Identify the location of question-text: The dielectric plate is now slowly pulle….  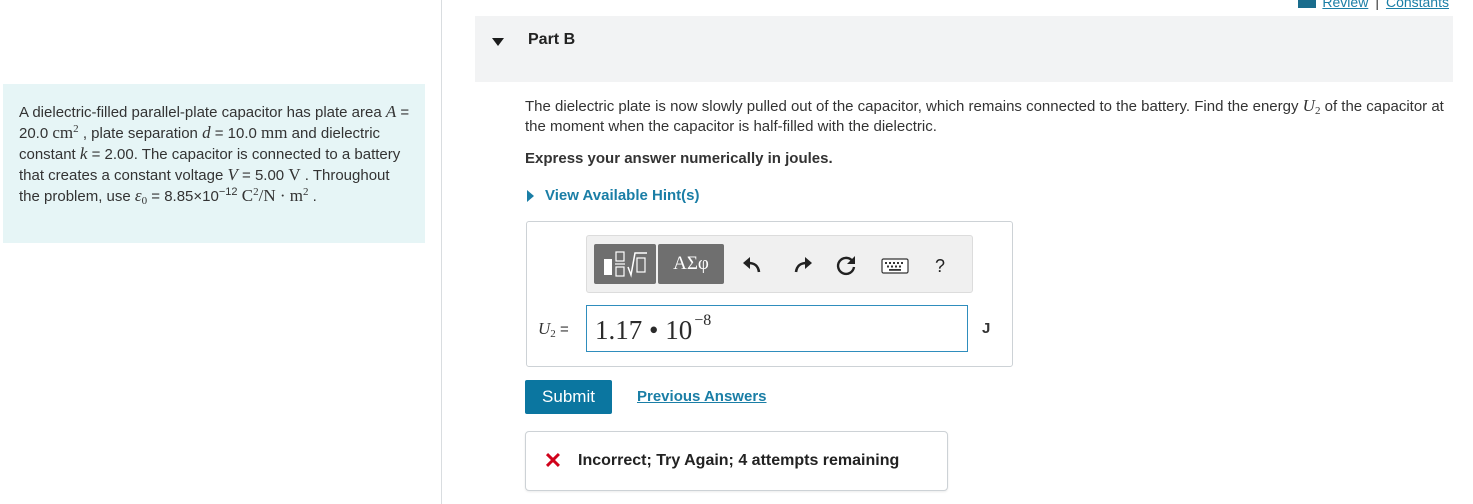
(985, 116).